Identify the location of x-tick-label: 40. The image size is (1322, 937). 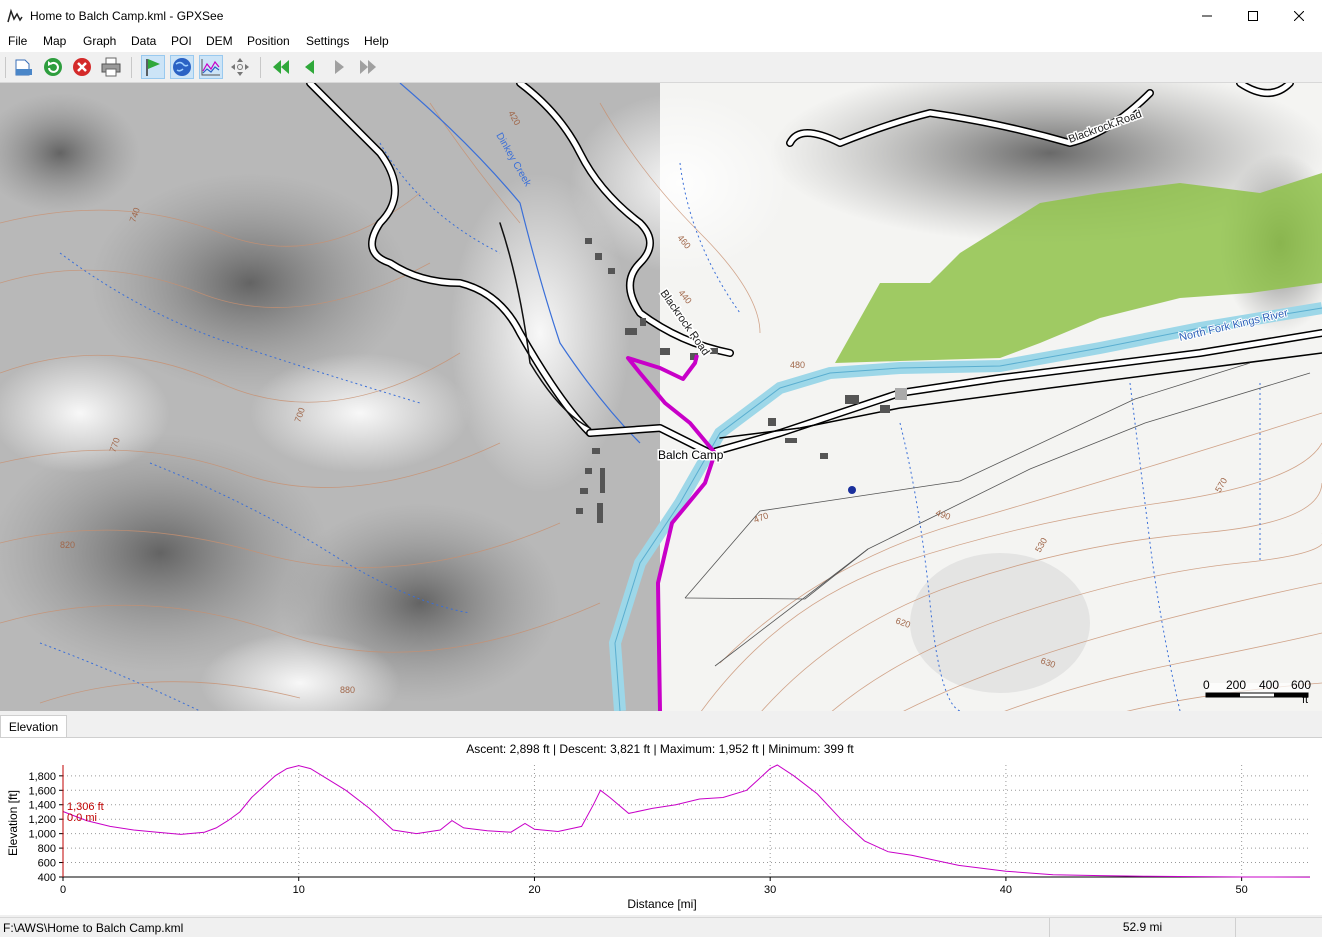
(1006, 890).